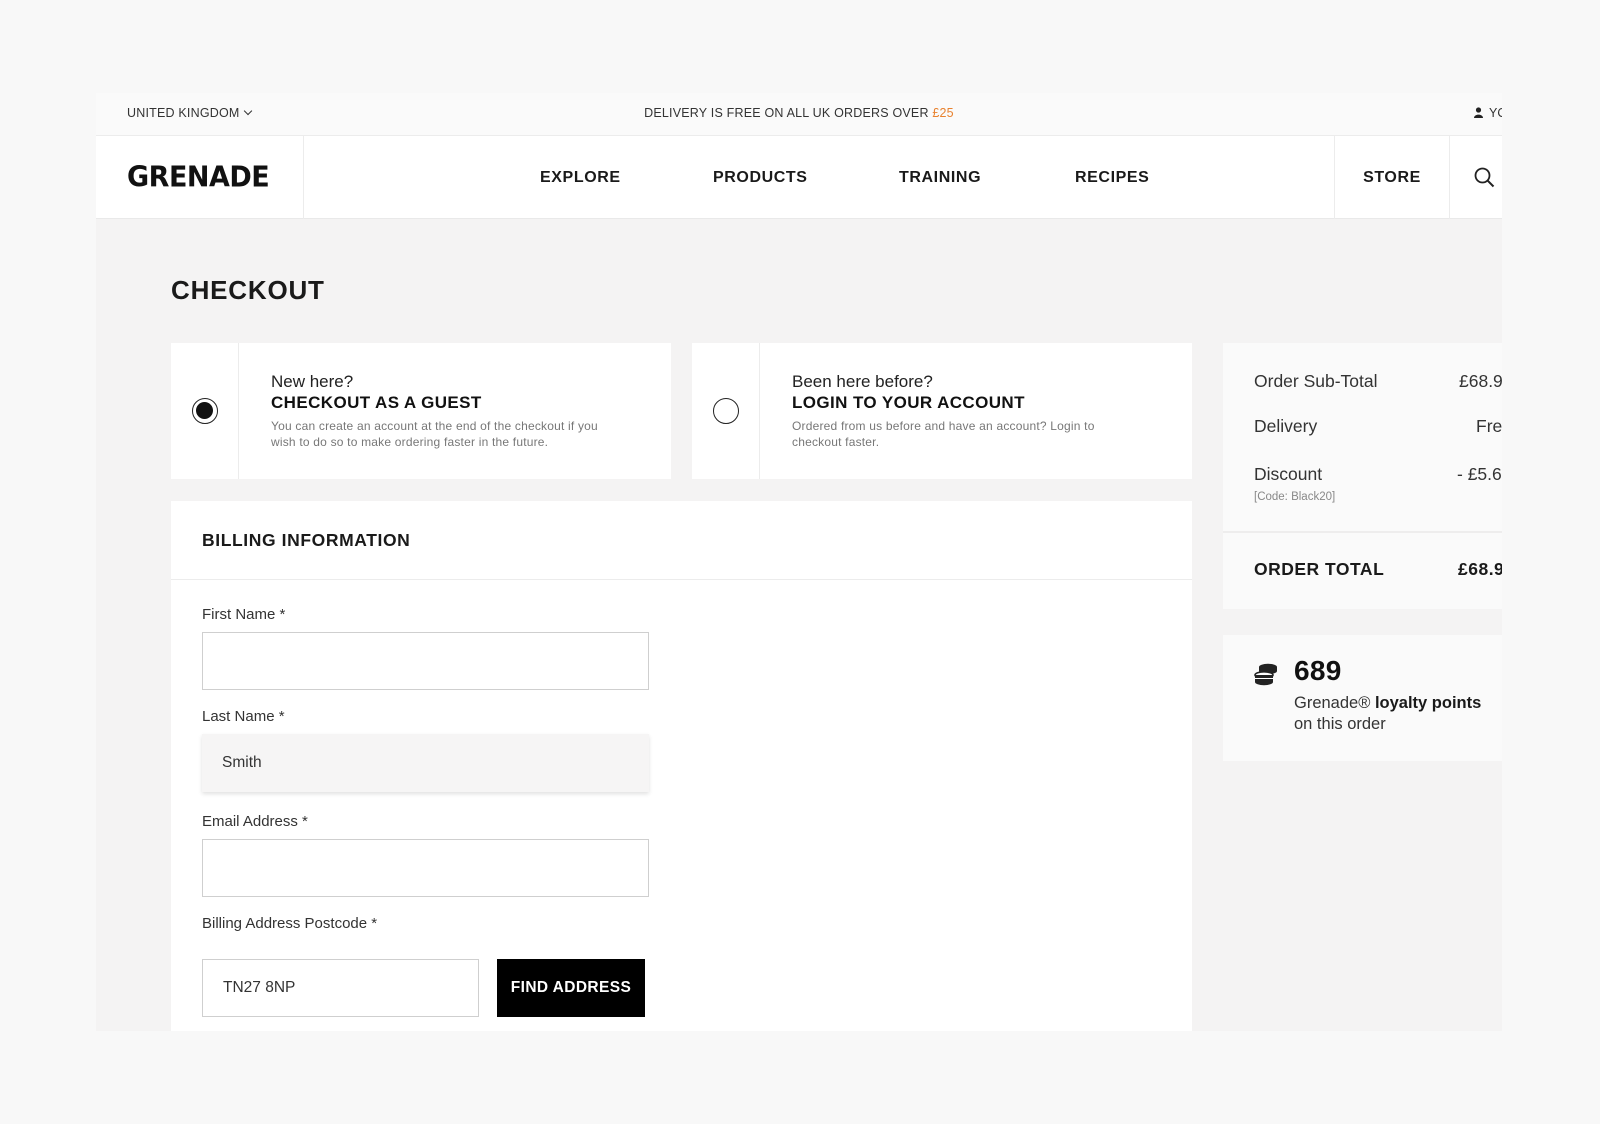 The height and width of the screenshot is (1124, 1600). Describe the element at coordinates (1266, 677) in the screenshot. I see `coins-icon` at that location.